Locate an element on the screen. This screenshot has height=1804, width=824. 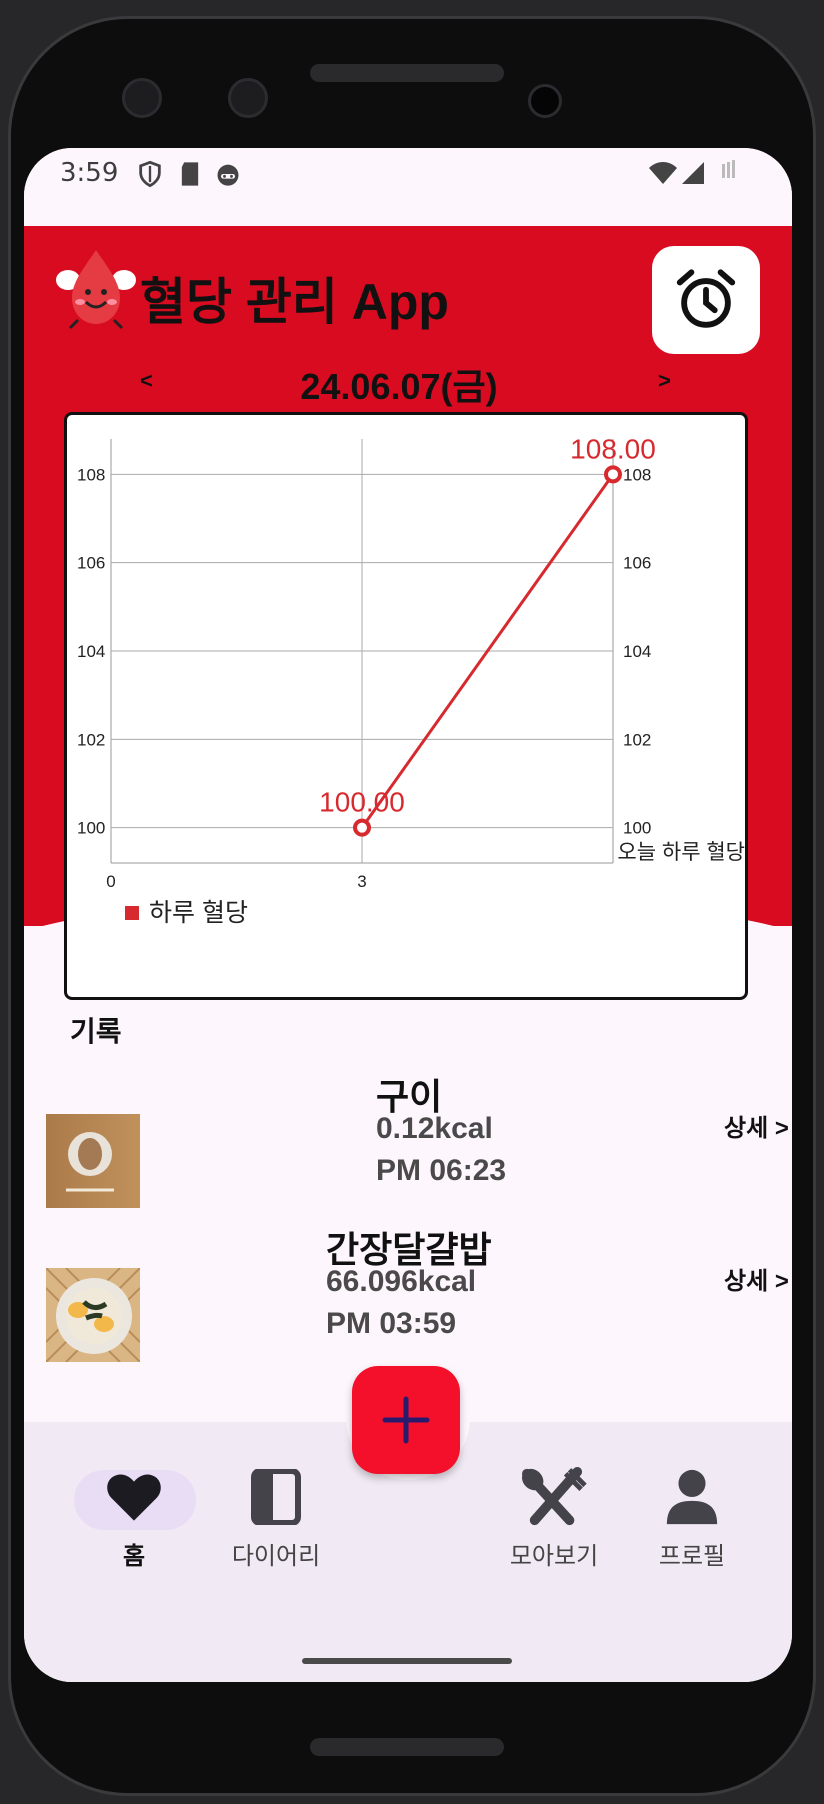
blood-drop-mascot-logo is located at coordinates (96, 290).